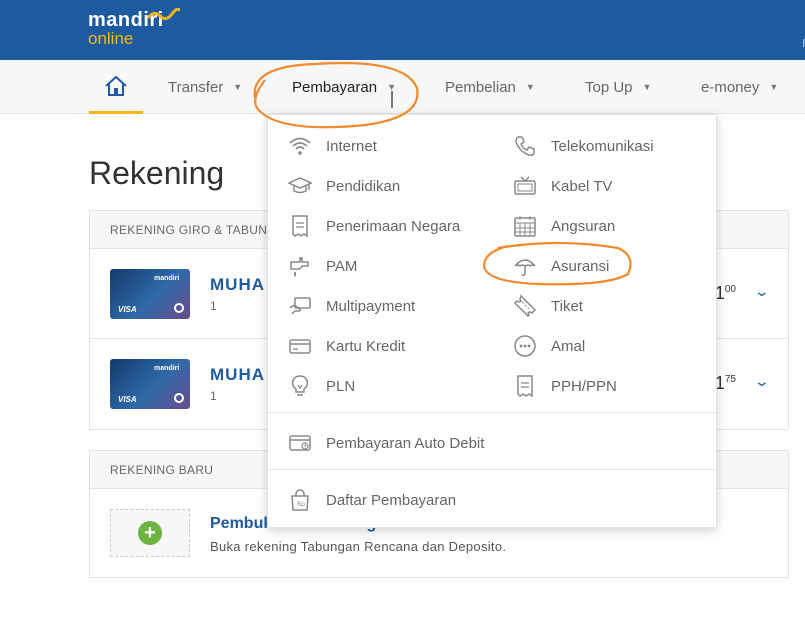  What do you see at coordinates (730, 87) in the screenshot?
I see `nav-e-money-label: e-money` at bounding box center [730, 87].